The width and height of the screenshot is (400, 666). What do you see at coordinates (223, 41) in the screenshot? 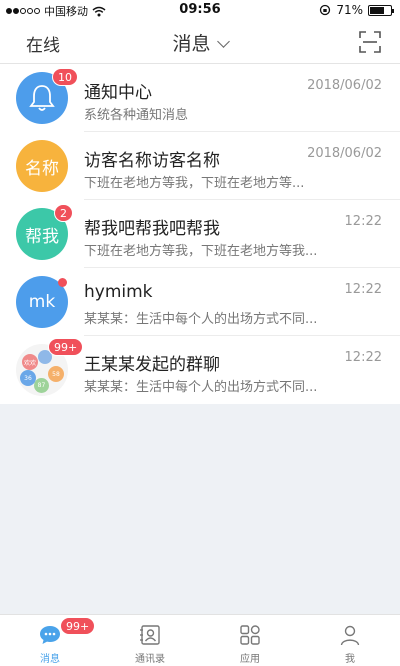
I see `chevron-down-icon` at bounding box center [223, 41].